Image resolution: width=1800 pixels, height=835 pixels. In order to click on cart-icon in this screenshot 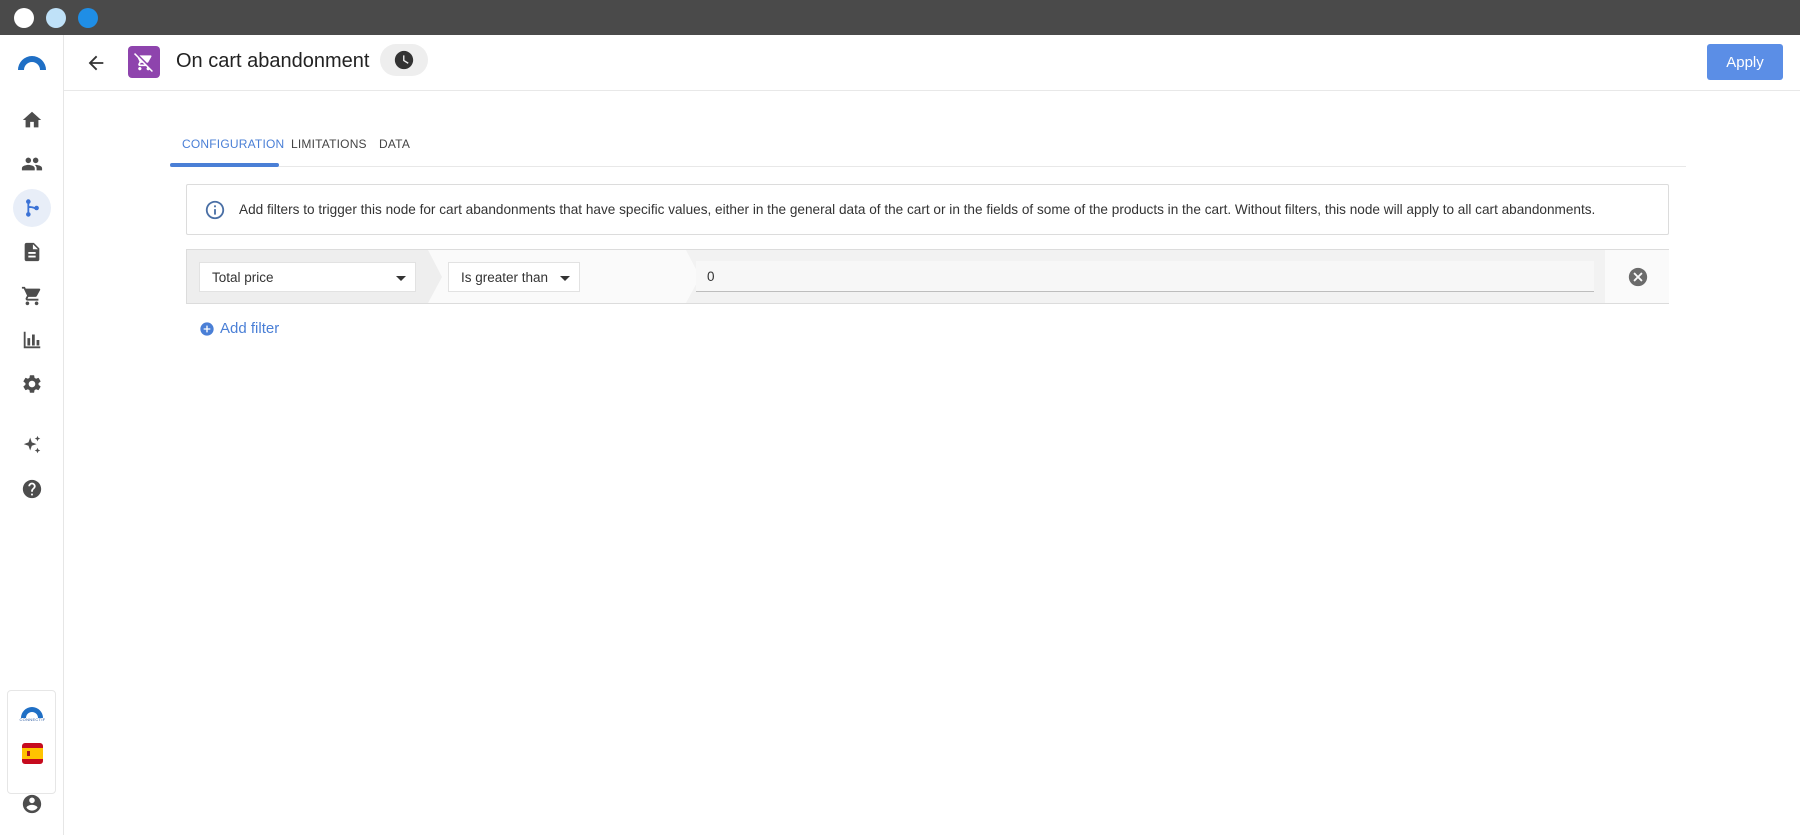, I will do `click(31, 296)`.